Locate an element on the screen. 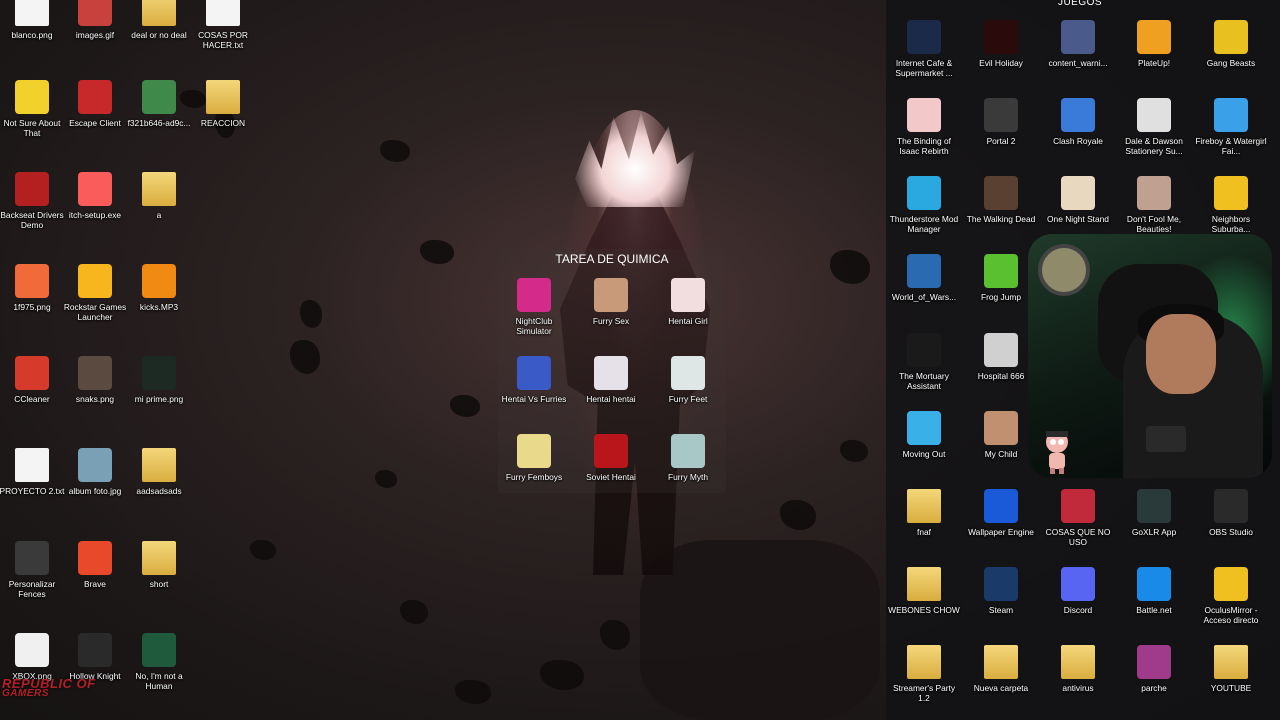  desktop-icon-label: Furry Feet is located at coordinates (688, 399).